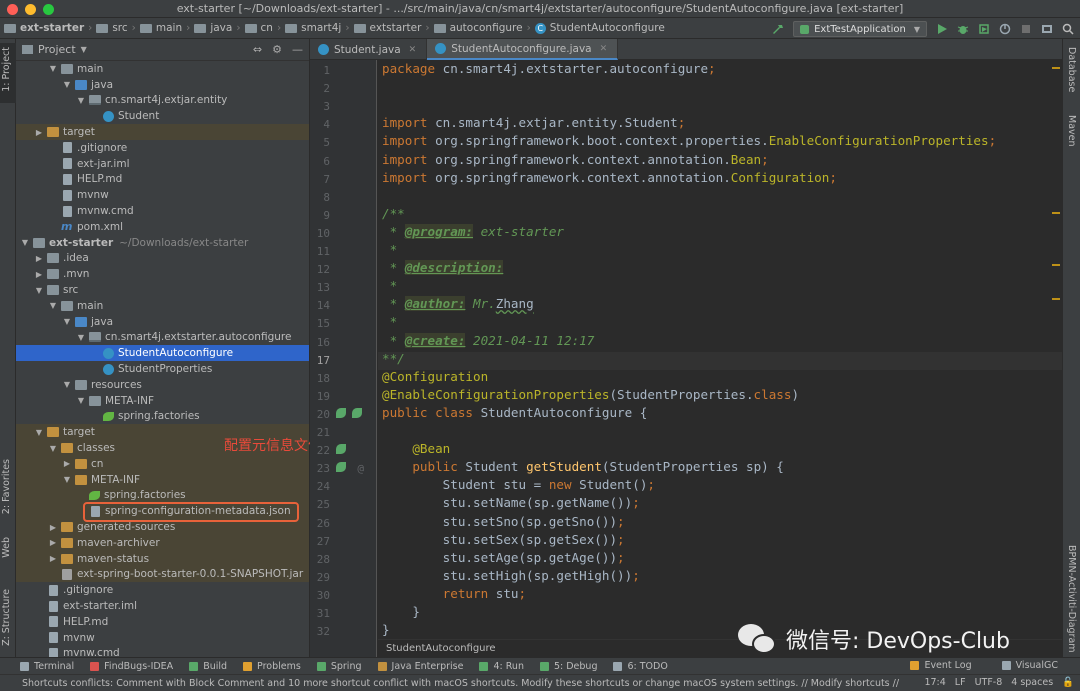  What do you see at coordinates (501, 666) in the screenshot?
I see `tool-window-button: 4: Run` at bounding box center [501, 666].